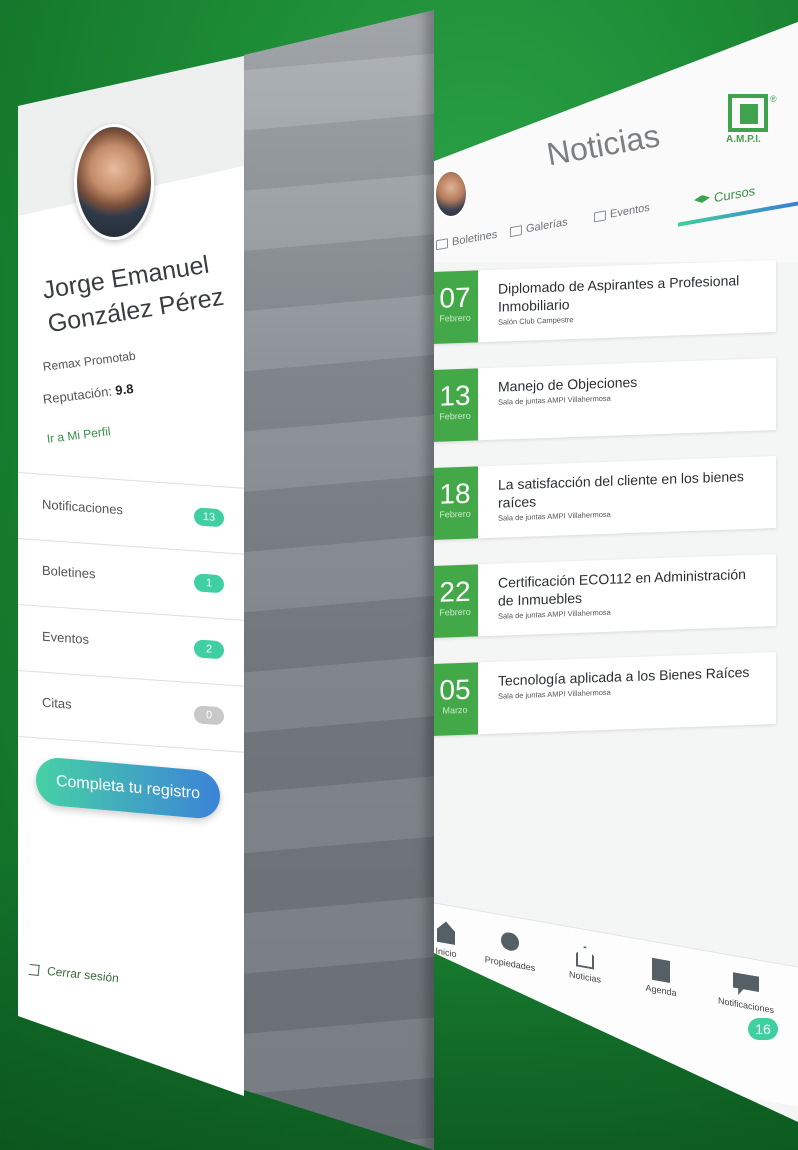 This screenshot has height=1150, width=798. What do you see at coordinates (661, 990) in the screenshot?
I see `nav-label: Agenda` at bounding box center [661, 990].